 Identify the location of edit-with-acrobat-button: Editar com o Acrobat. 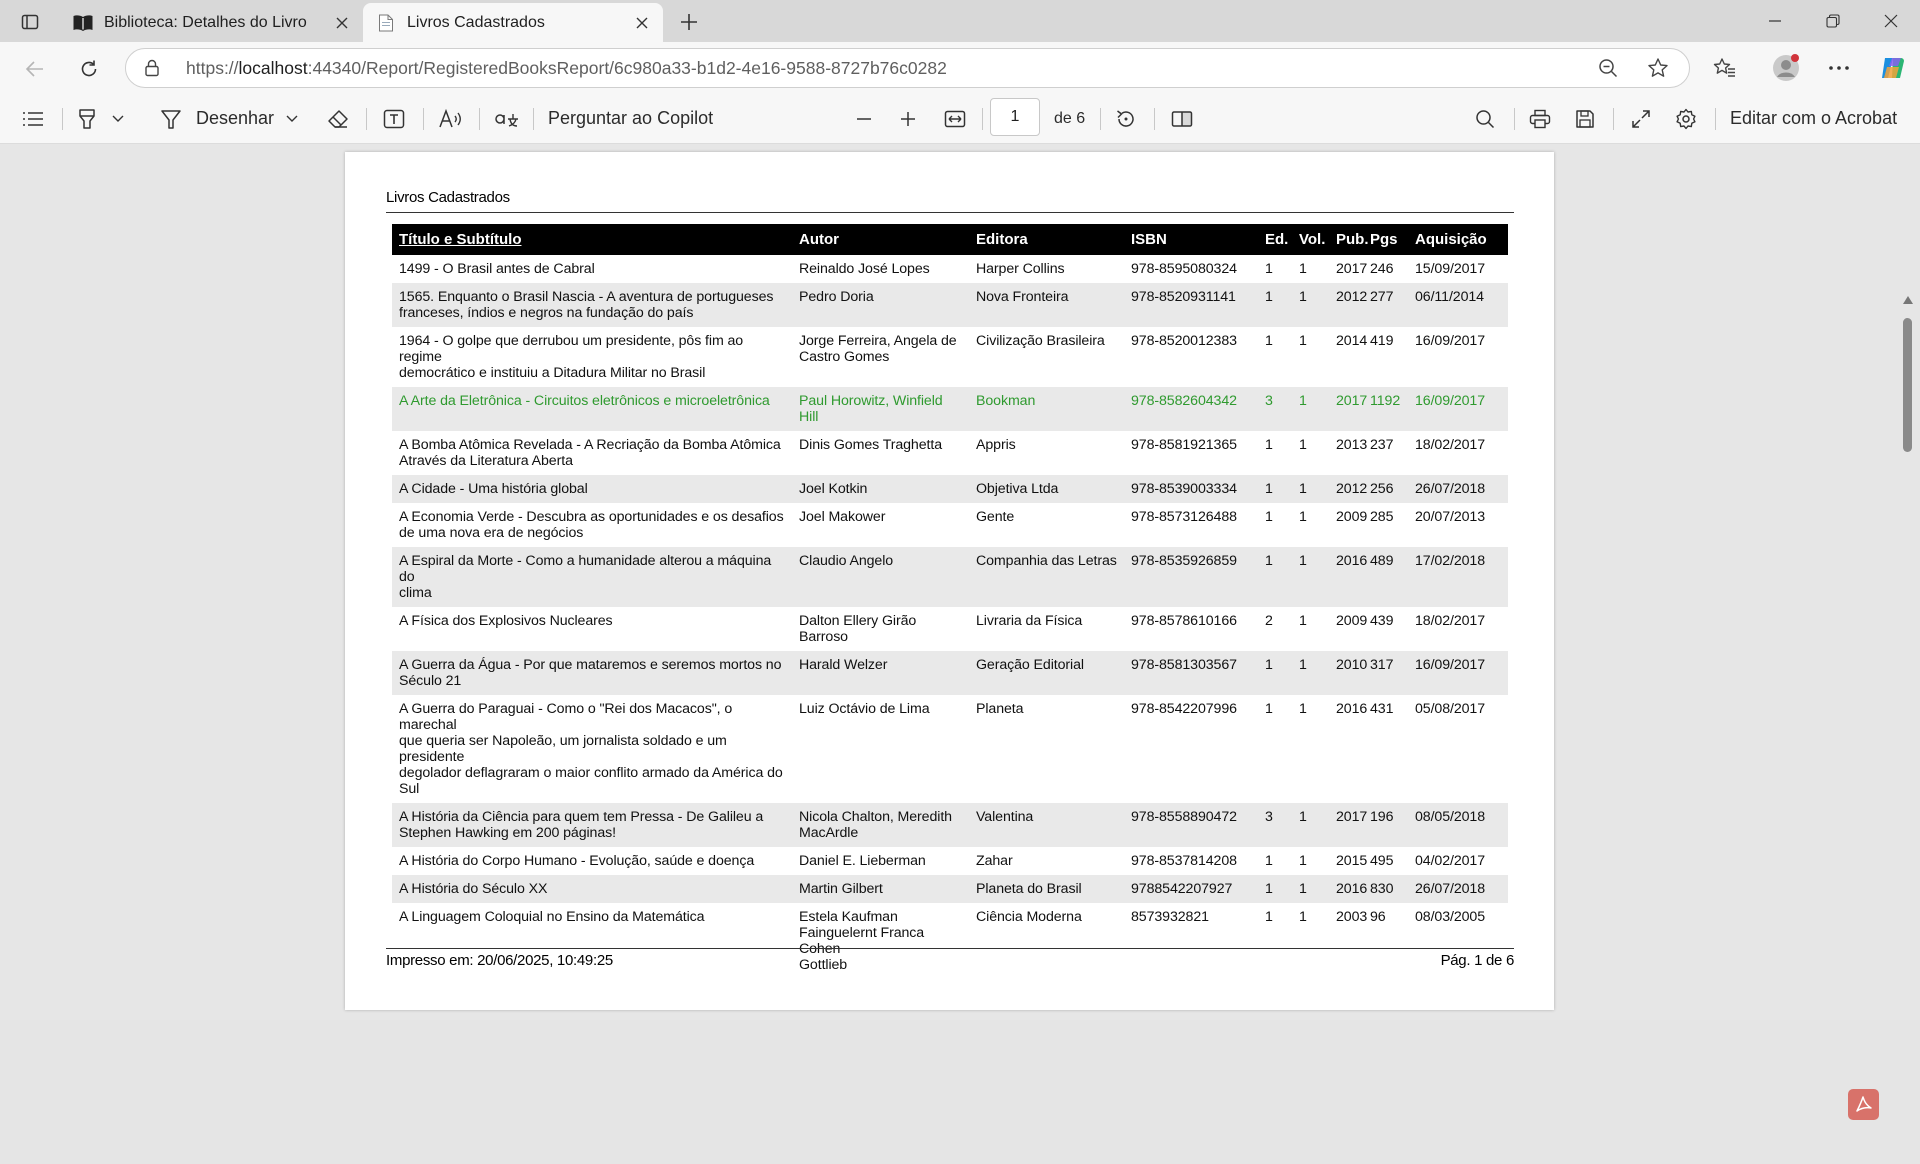
(1817, 118).